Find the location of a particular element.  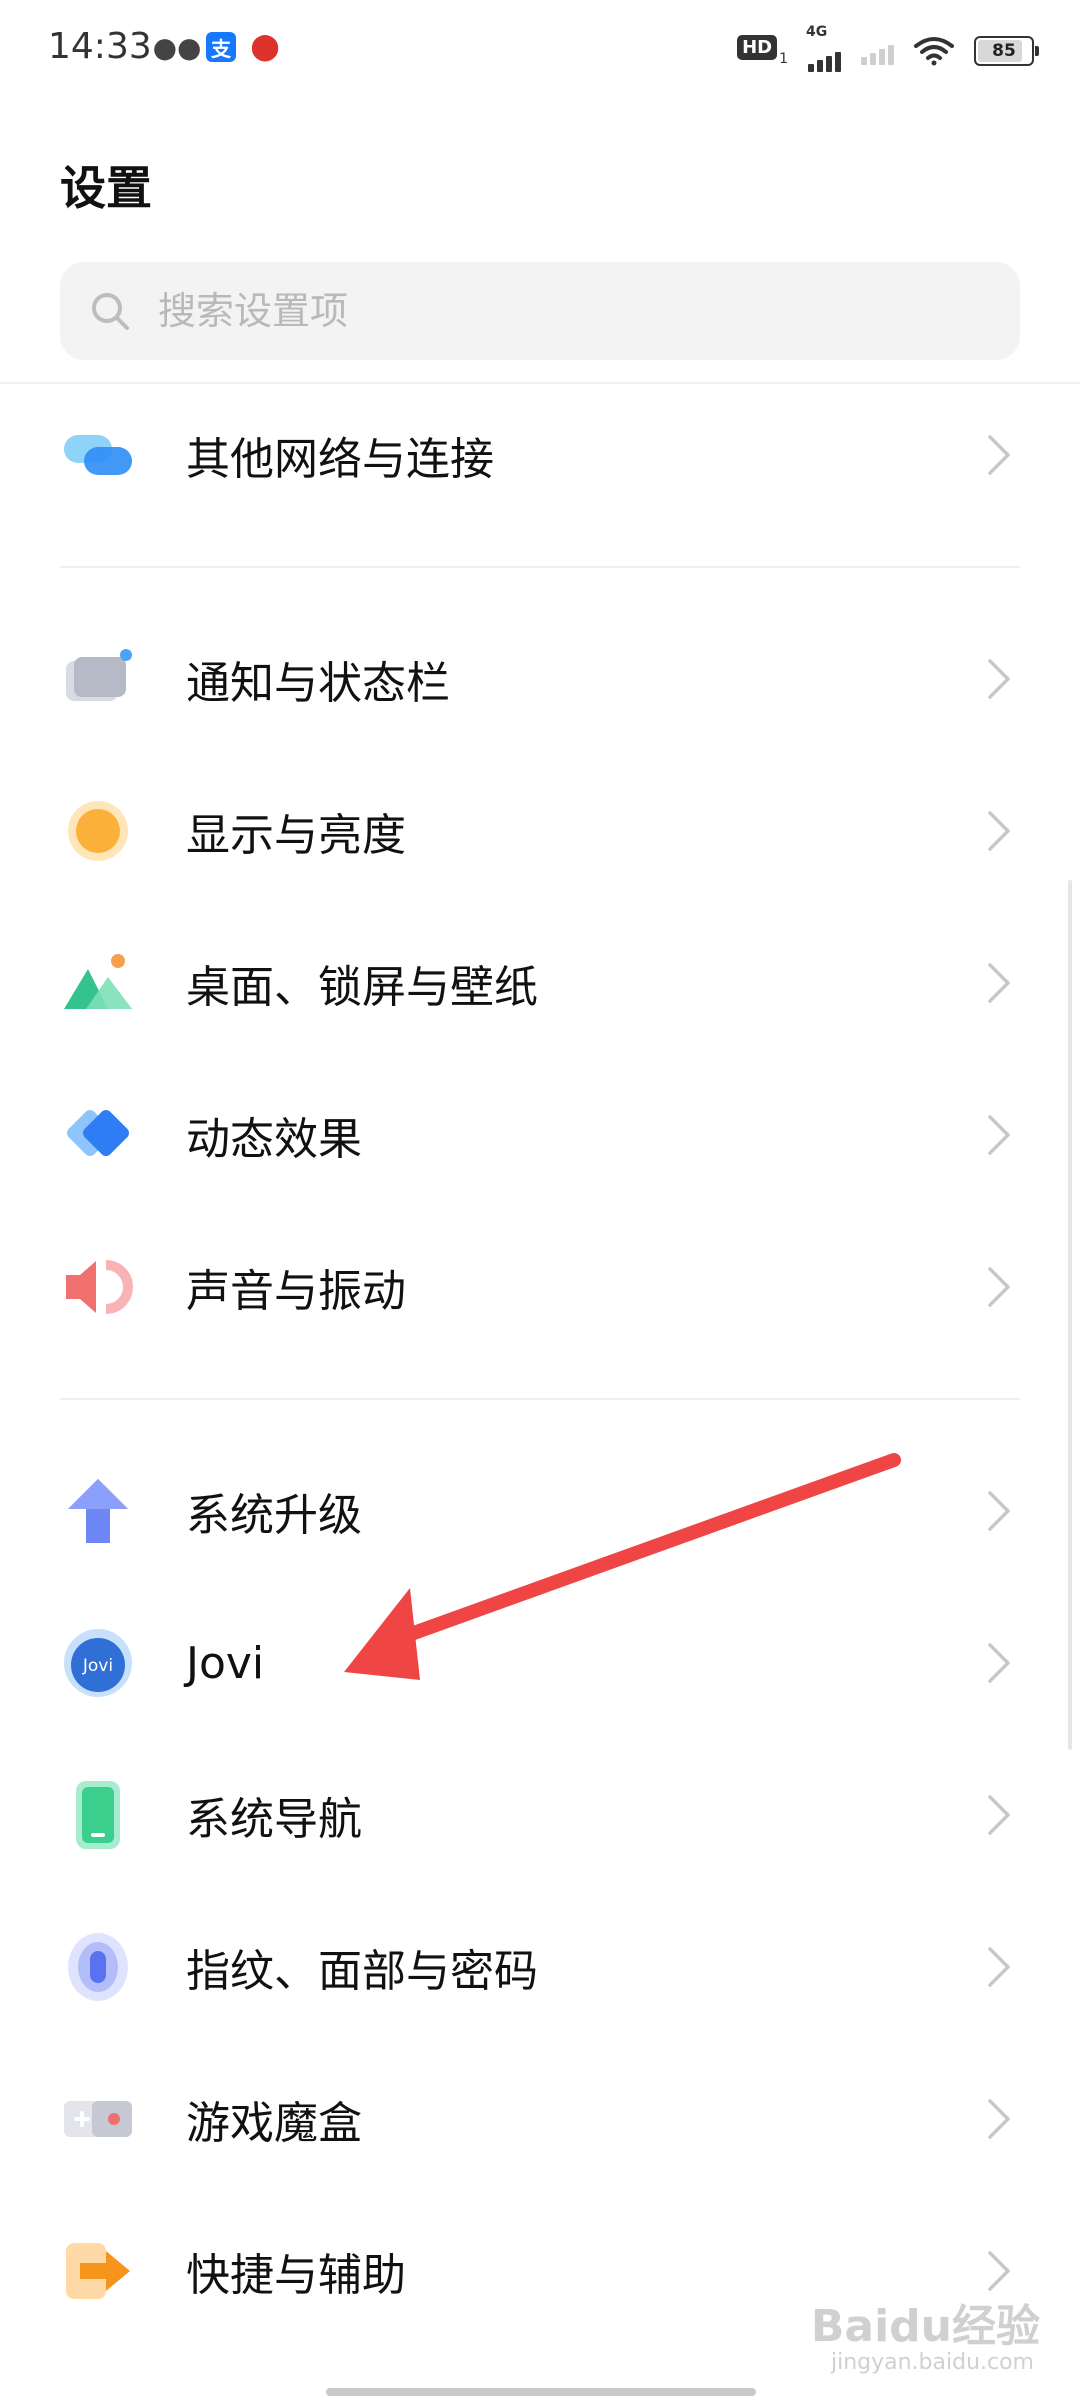

setting-label: 其他网络与连接 is located at coordinates (340, 459).